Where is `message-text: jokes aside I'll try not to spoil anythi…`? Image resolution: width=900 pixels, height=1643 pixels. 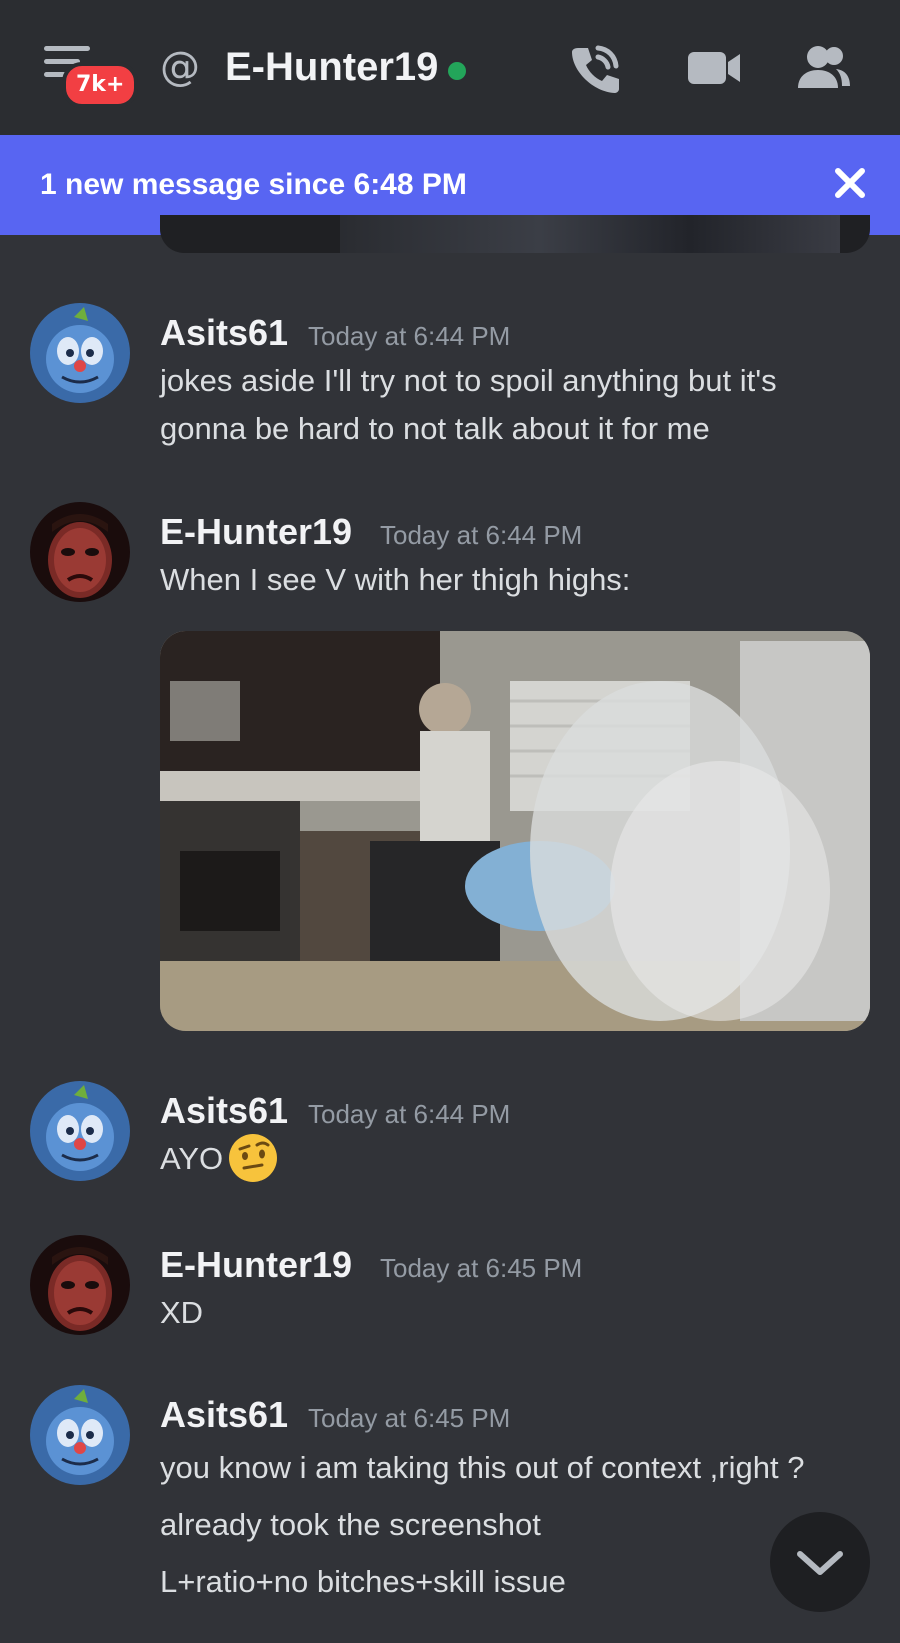
message-text: jokes aside I'll try not to spoil anythi… is located at coordinates (468, 405).